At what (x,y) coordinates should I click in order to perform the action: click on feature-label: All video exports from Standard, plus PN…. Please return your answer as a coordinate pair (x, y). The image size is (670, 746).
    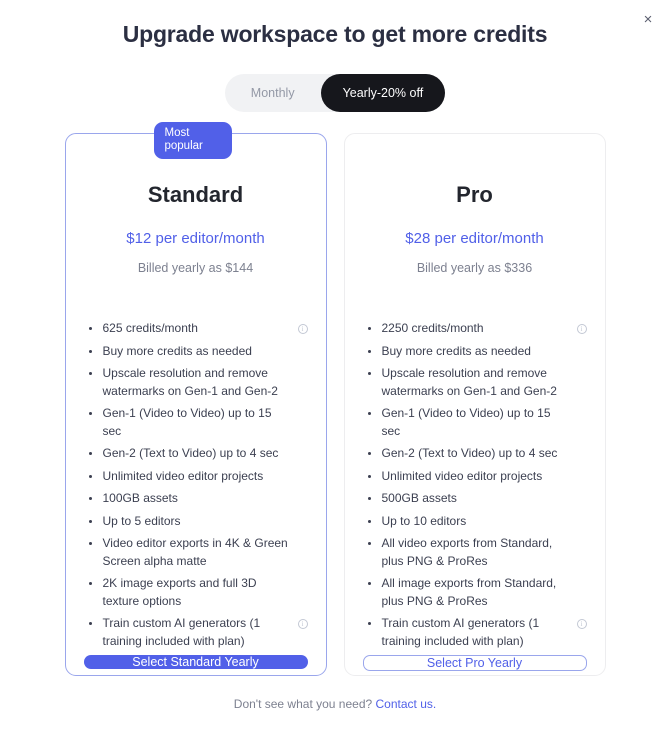
    Looking at the image, I should click on (467, 552).